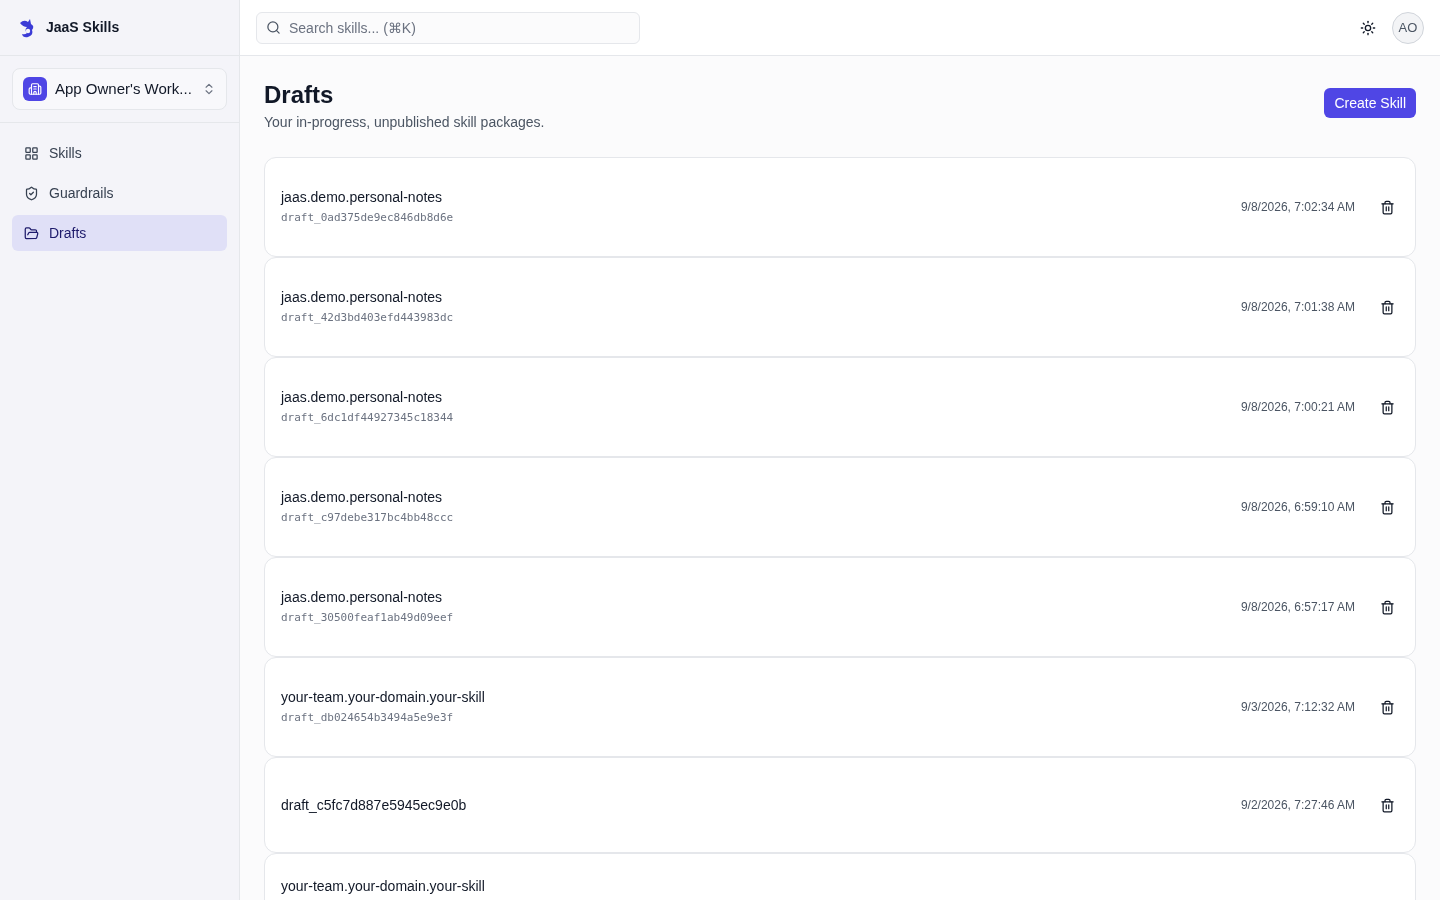 Image resolution: width=1440 pixels, height=900 pixels. Describe the element at coordinates (840, 607) in the screenshot. I see `draft-card: jaas.demo.personal-notes draft_30500feaf1ab49d09eef 9/8/2026, 6:57:17 AM` at that location.